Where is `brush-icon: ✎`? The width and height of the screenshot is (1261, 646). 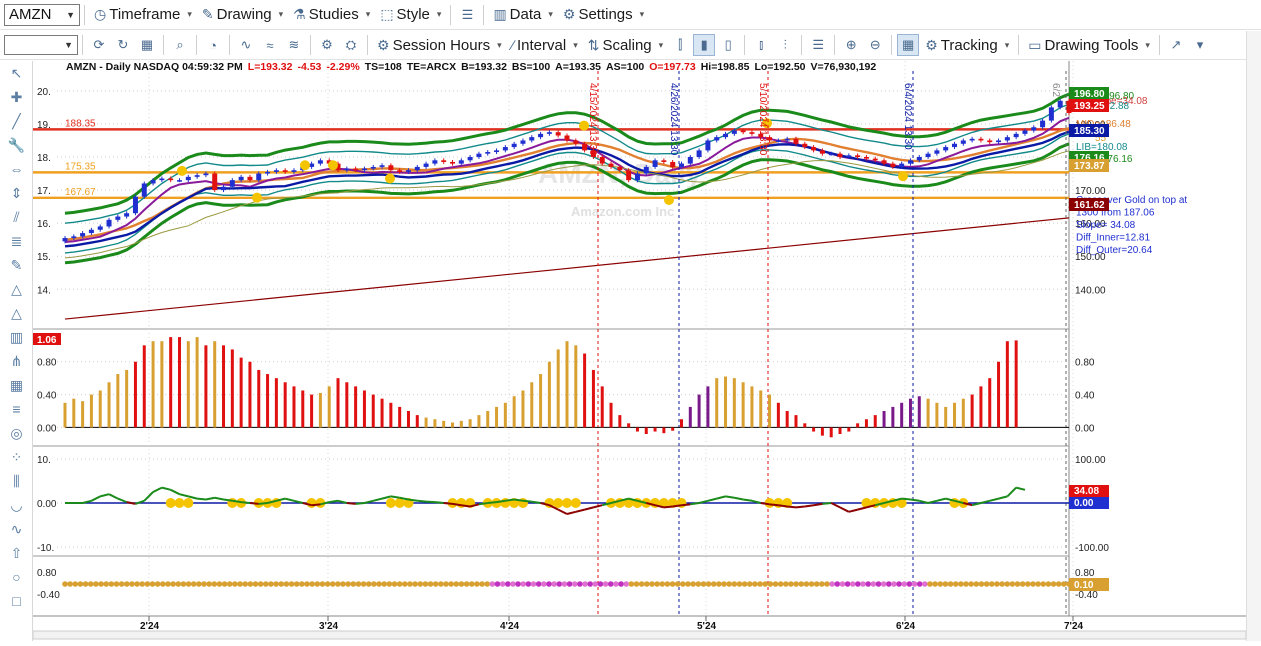
brush-icon: ✎ is located at coordinates (16, 265).